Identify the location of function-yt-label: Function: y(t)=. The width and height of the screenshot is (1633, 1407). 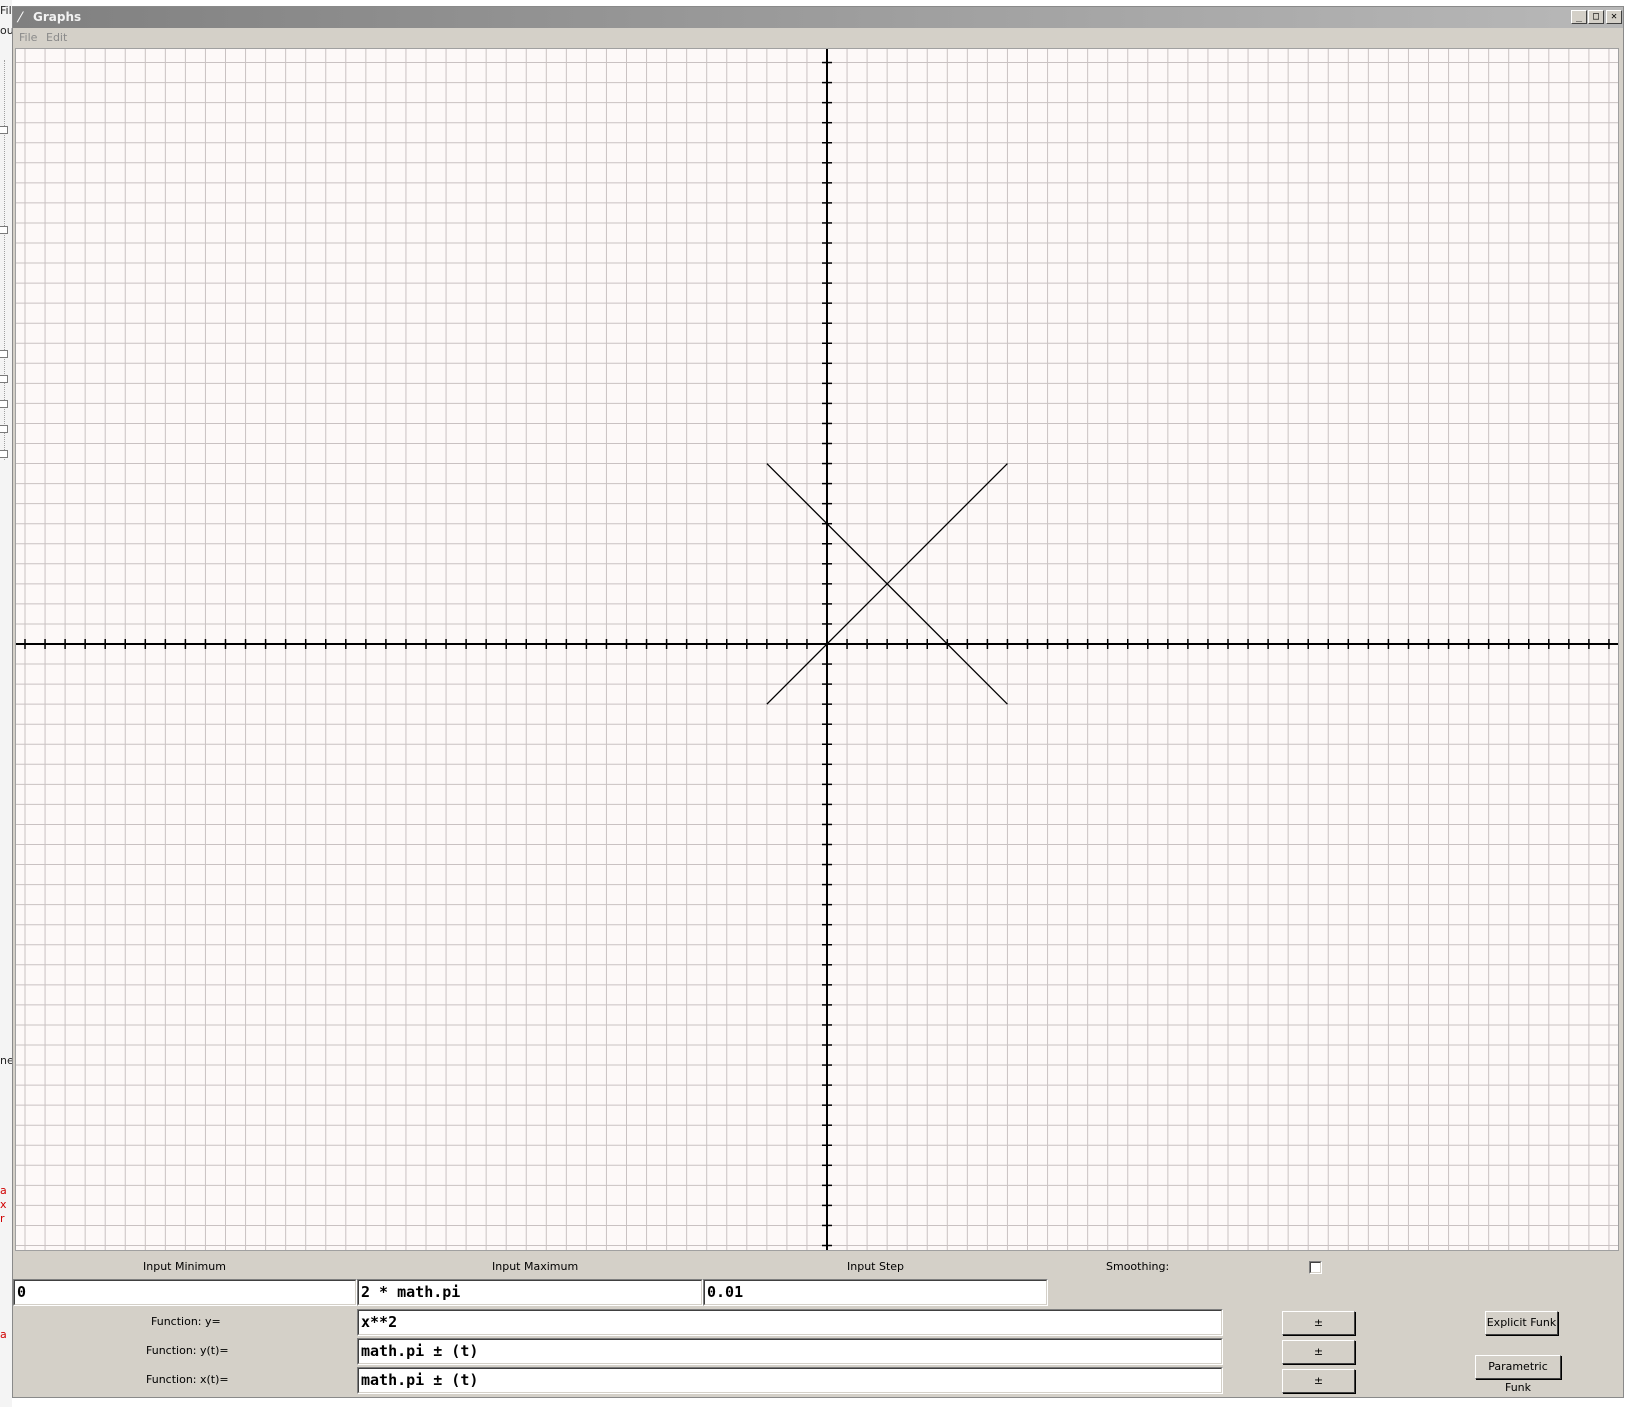
(187, 1350).